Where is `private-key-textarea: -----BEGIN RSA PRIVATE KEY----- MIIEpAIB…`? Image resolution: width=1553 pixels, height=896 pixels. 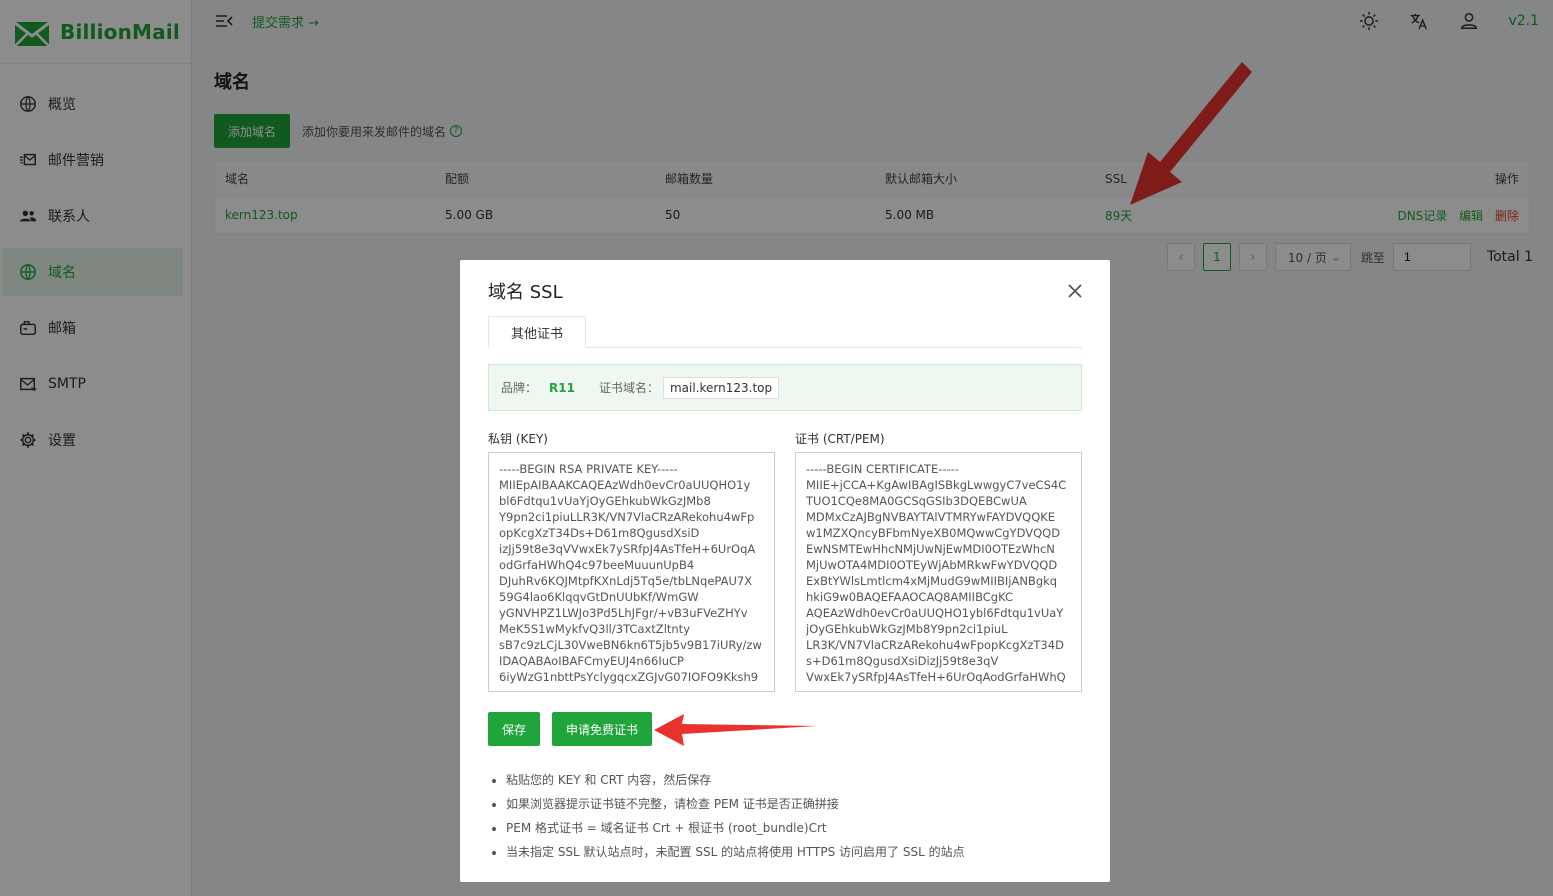 private-key-textarea: -----BEGIN RSA PRIVATE KEY----- MIIEpAIB… is located at coordinates (631, 572).